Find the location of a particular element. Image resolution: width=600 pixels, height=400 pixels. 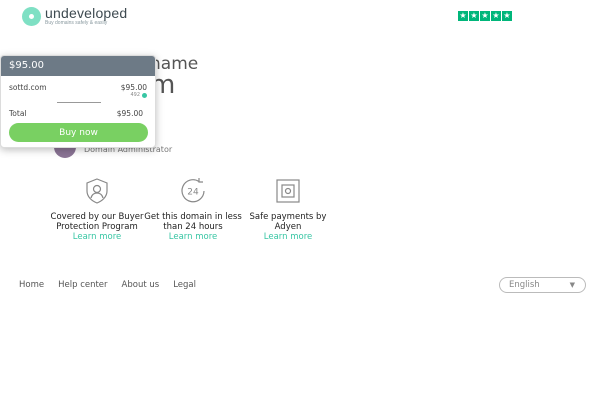

cart-item: sottd.com $95.00 is located at coordinates (79, 87).